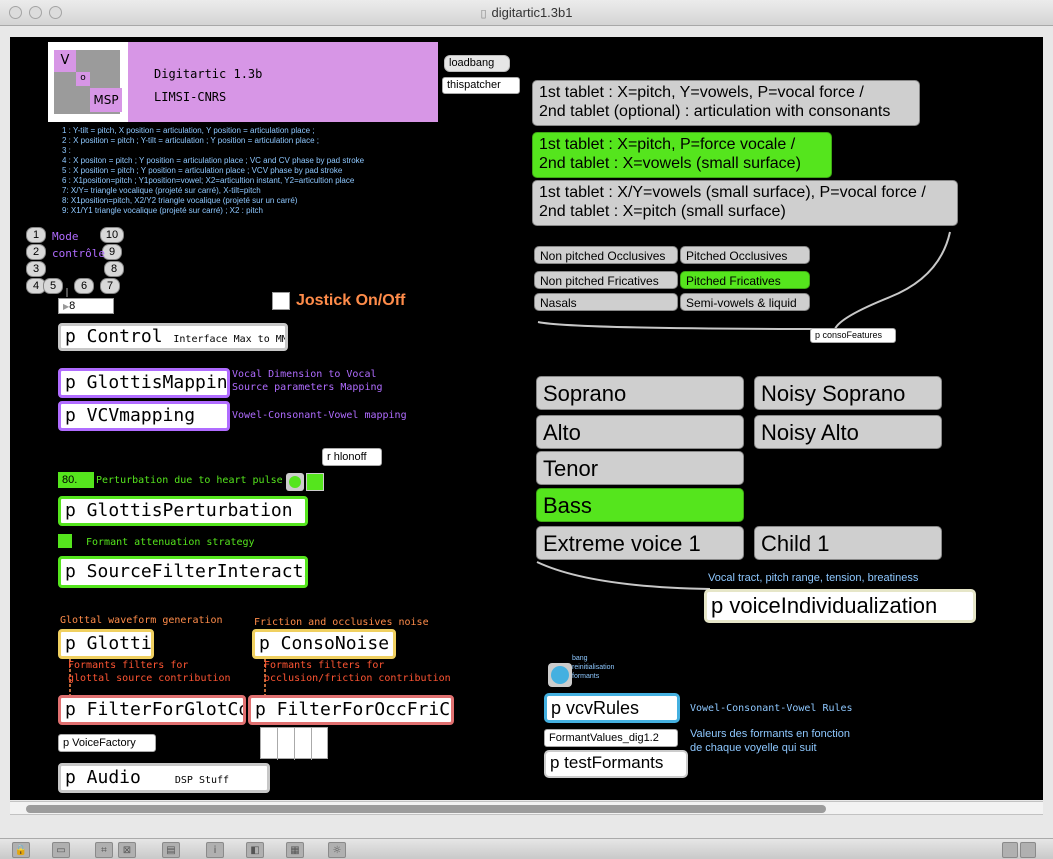 The image size is (1053, 859). What do you see at coordinates (606, 255) in the screenshot?
I see `feature-non-pitched-occlusives: Non pitched Occlusives` at bounding box center [606, 255].